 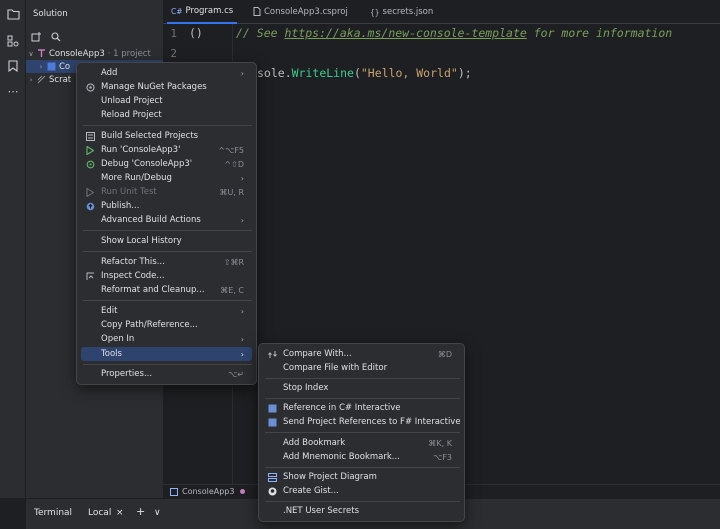 What do you see at coordinates (361, 354) in the screenshot?
I see `menu-item-compare-with: Compare With... ⌘D` at bounding box center [361, 354].